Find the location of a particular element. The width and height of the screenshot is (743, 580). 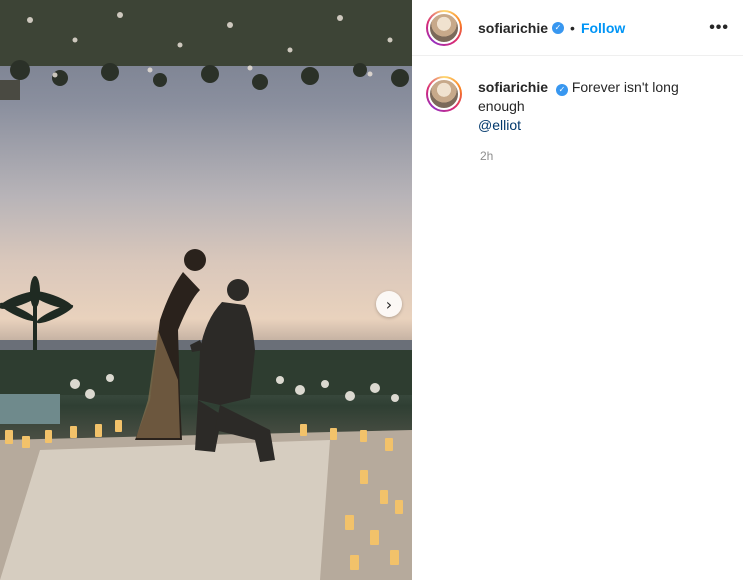

more-options-icon: ••• is located at coordinates (719, 28).